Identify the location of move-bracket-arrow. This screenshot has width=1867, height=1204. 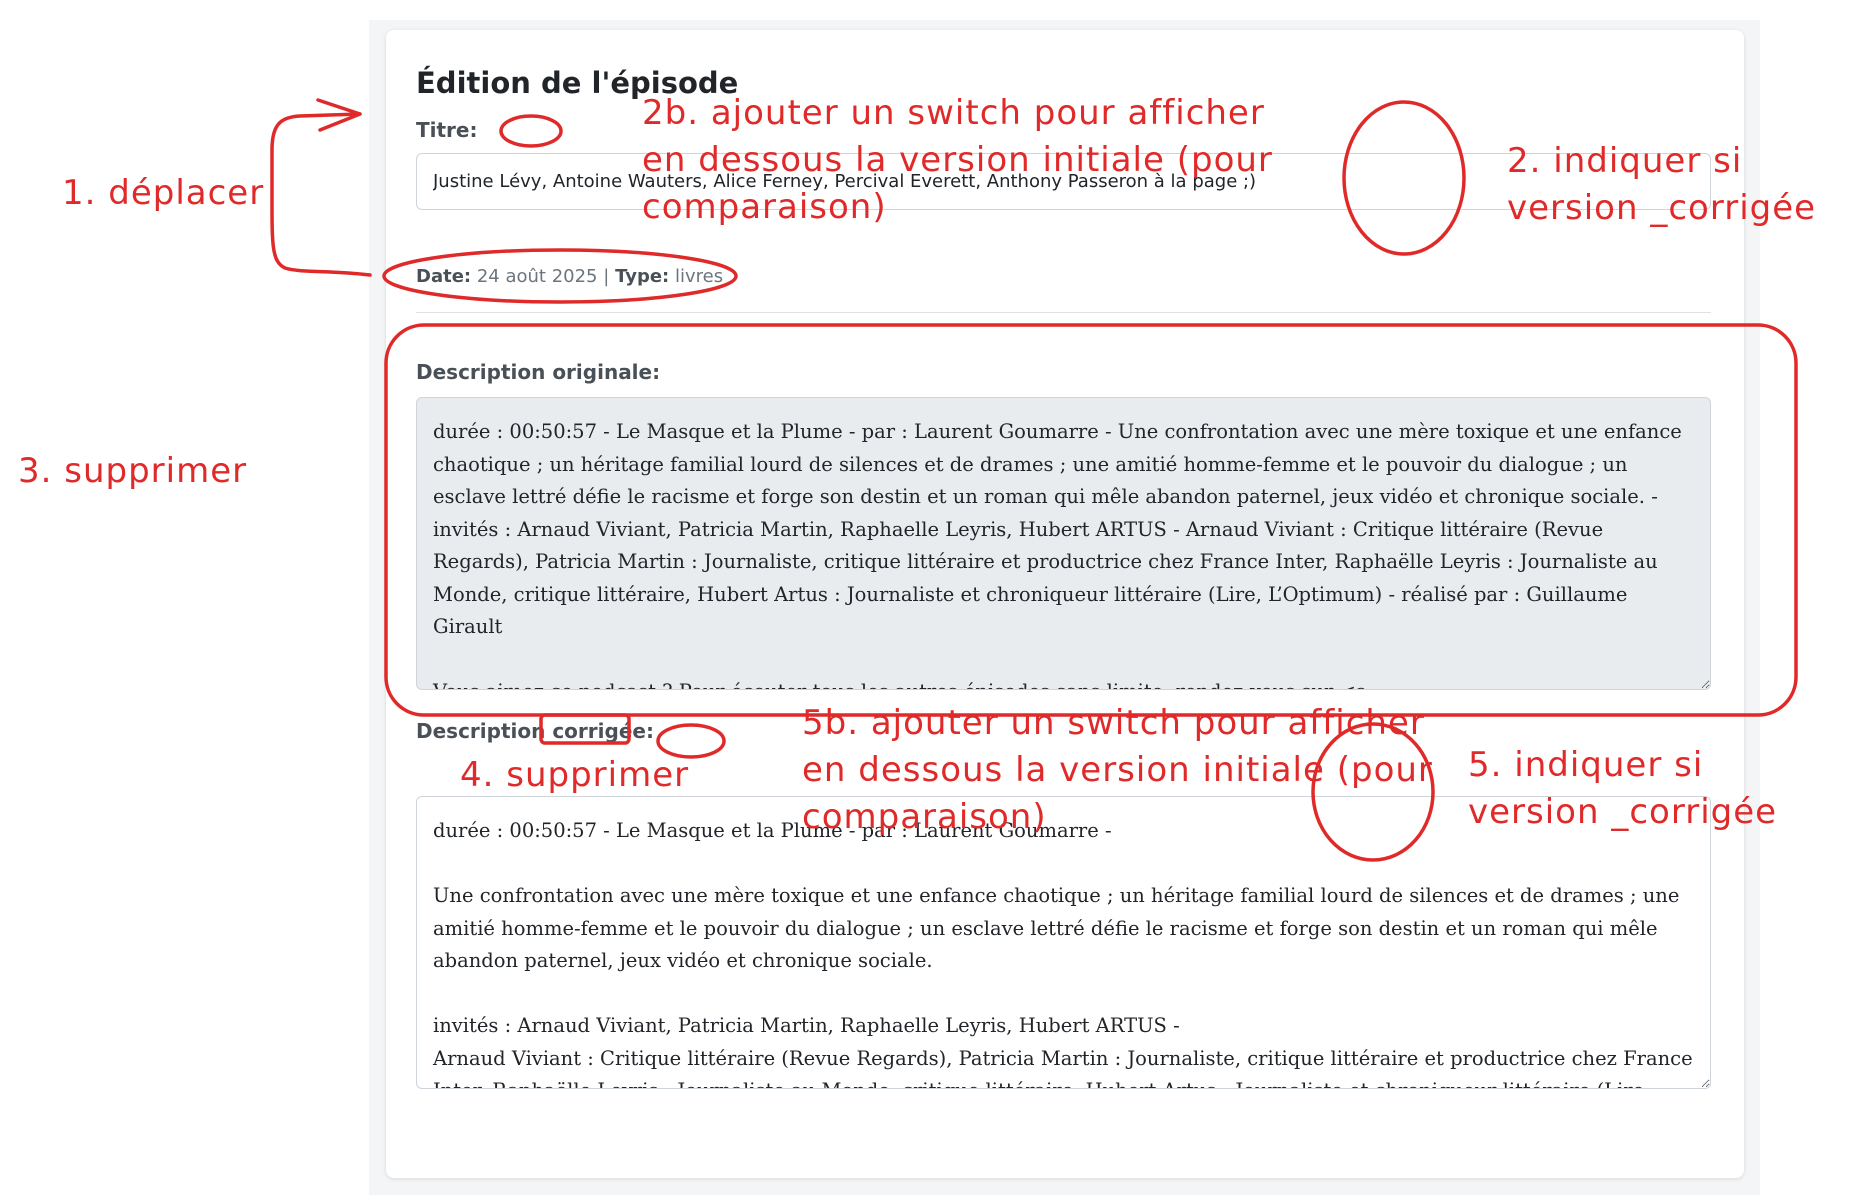
(321, 194).